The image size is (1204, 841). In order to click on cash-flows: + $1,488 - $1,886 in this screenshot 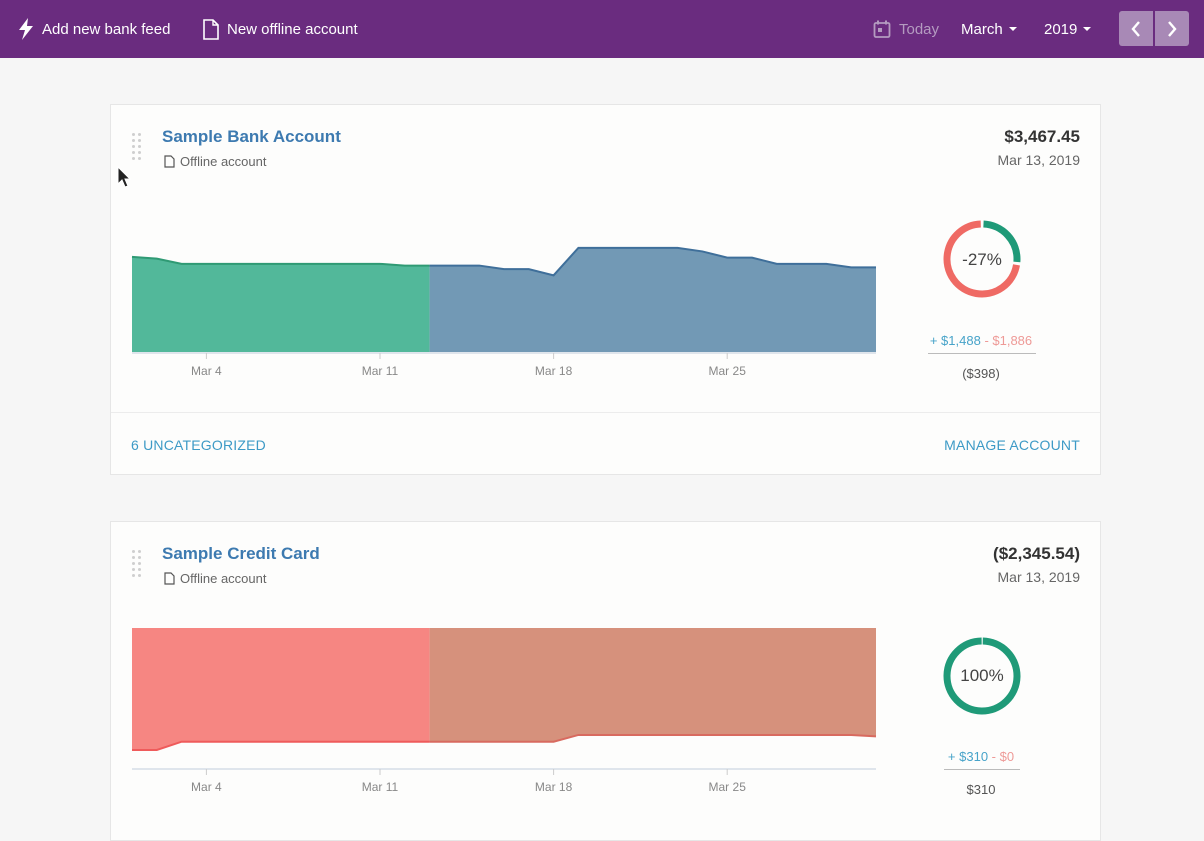, I will do `click(981, 340)`.